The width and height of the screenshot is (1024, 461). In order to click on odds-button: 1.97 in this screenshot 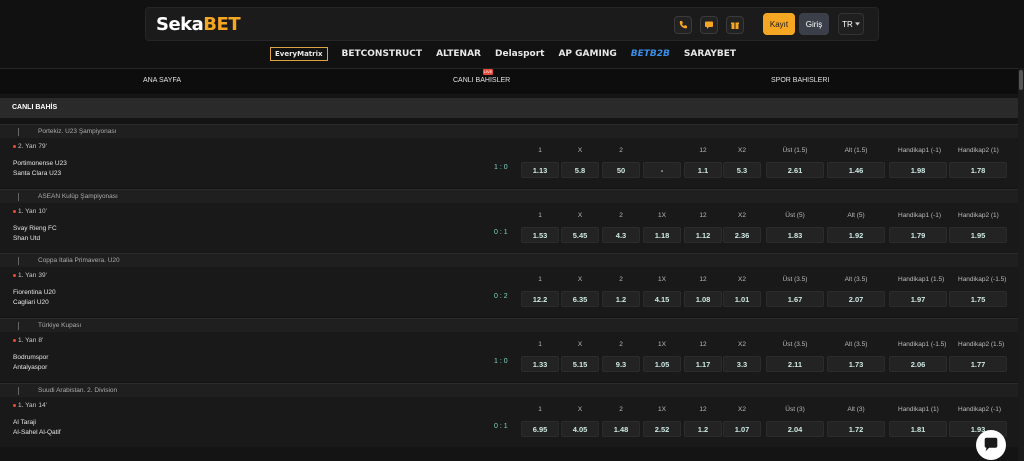, I will do `click(918, 299)`.